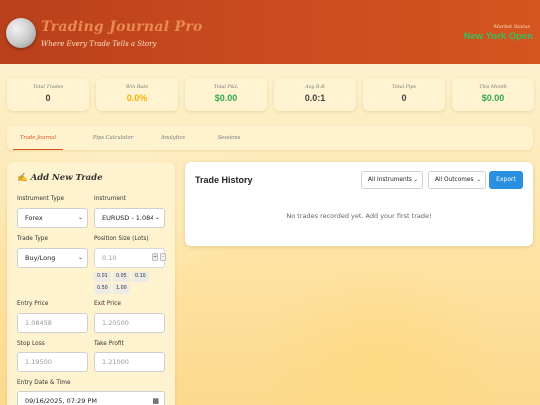  What do you see at coordinates (31, 344) in the screenshot?
I see `stop-loss-label: Stop Loss` at bounding box center [31, 344].